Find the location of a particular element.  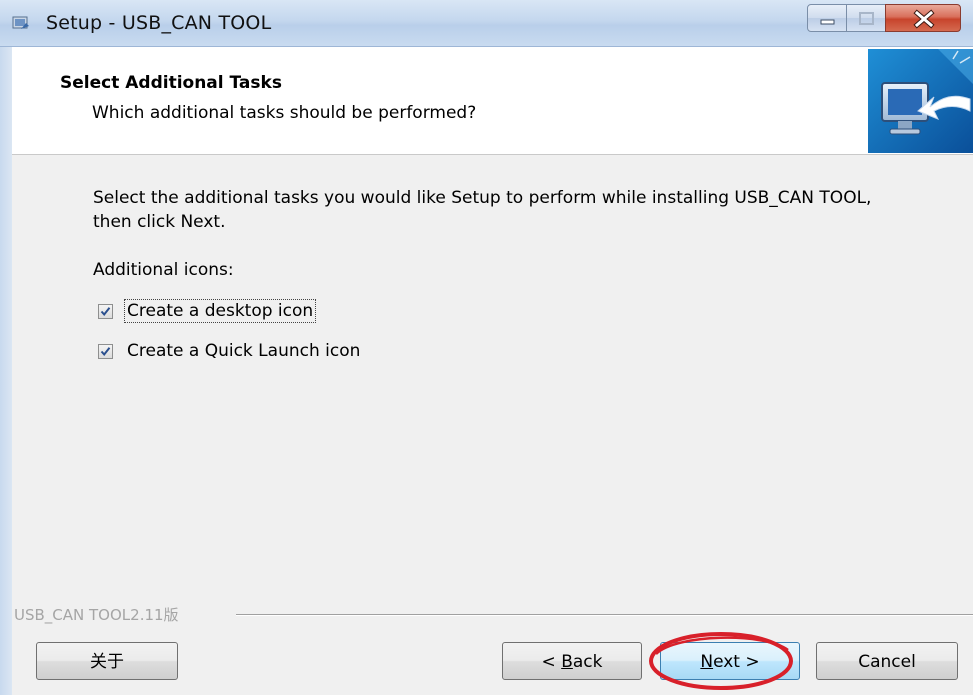

back-button-rest: ack is located at coordinates (587, 662).